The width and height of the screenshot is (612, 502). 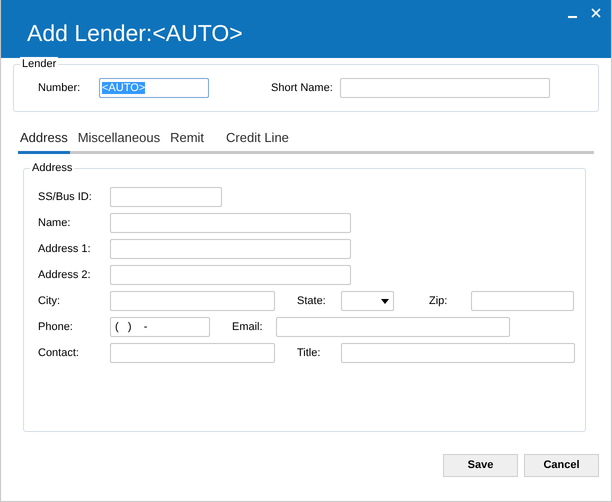 I want to click on field-label: Address 2:, so click(x=65, y=275).